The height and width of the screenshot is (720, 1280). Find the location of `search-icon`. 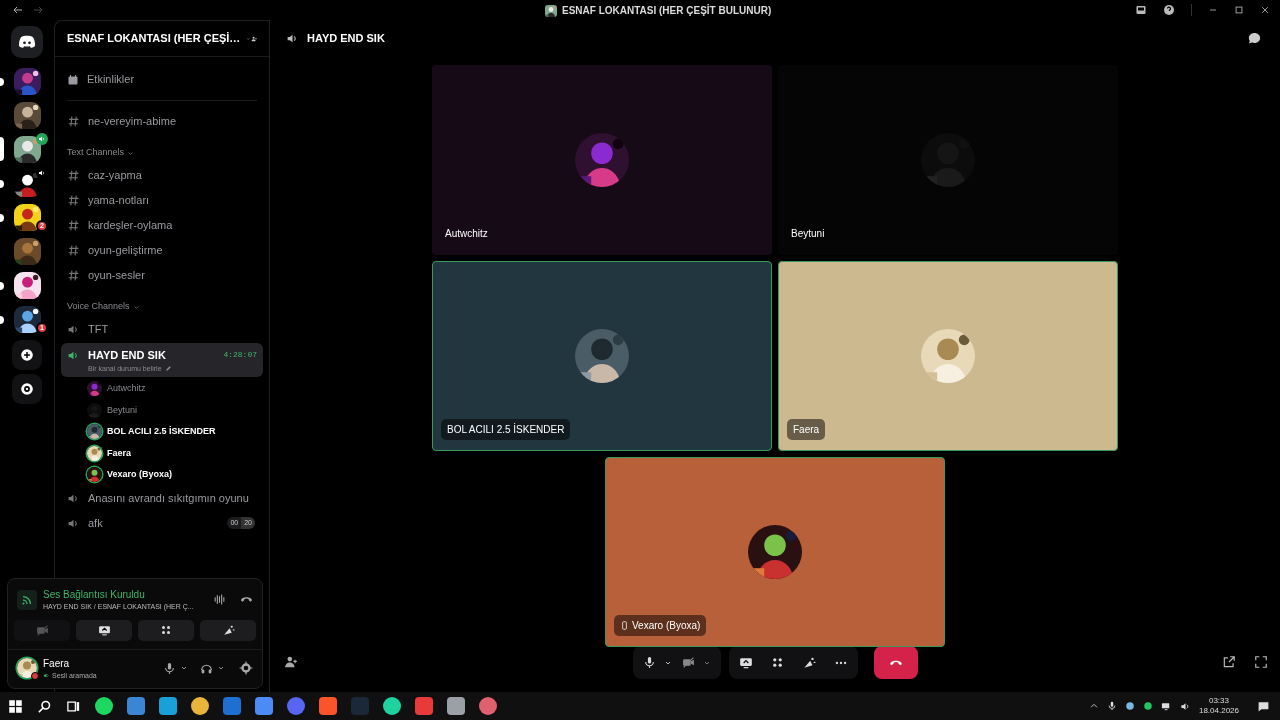

search-icon is located at coordinates (44, 706).